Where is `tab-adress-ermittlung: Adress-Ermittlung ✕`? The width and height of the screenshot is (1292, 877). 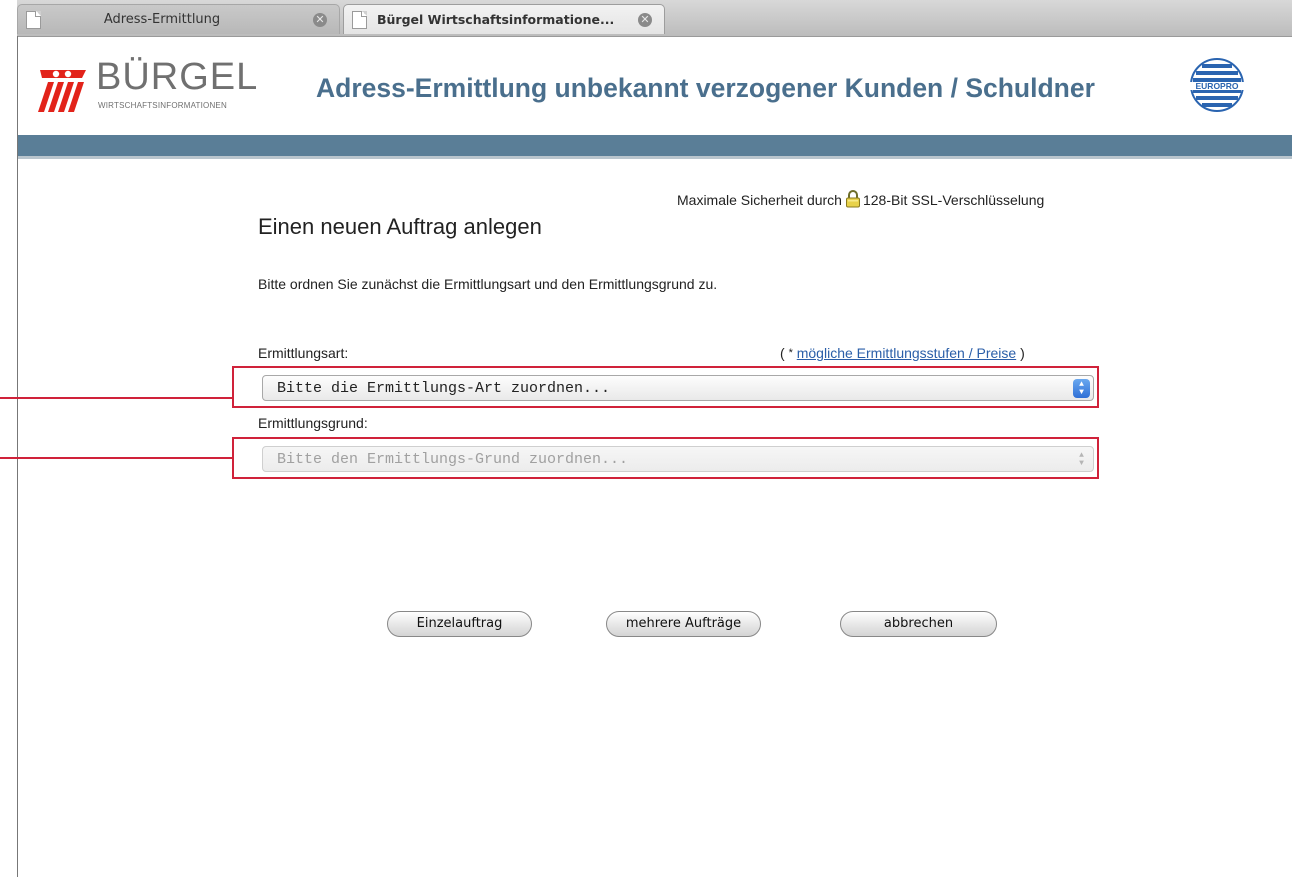 tab-adress-ermittlung: Adress-Ermittlung ✕ is located at coordinates (178, 19).